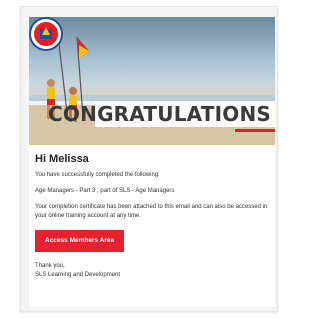 The height and width of the screenshot is (318, 320). What do you see at coordinates (255, 130) in the screenshot?
I see `banner-accent-line` at bounding box center [255, 130].